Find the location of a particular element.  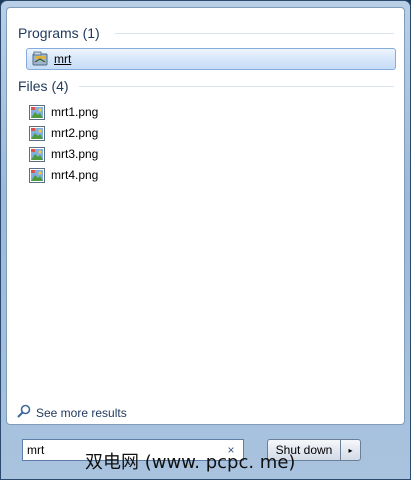

program-item-mrt: mrt is located at coordinates (211, 59).